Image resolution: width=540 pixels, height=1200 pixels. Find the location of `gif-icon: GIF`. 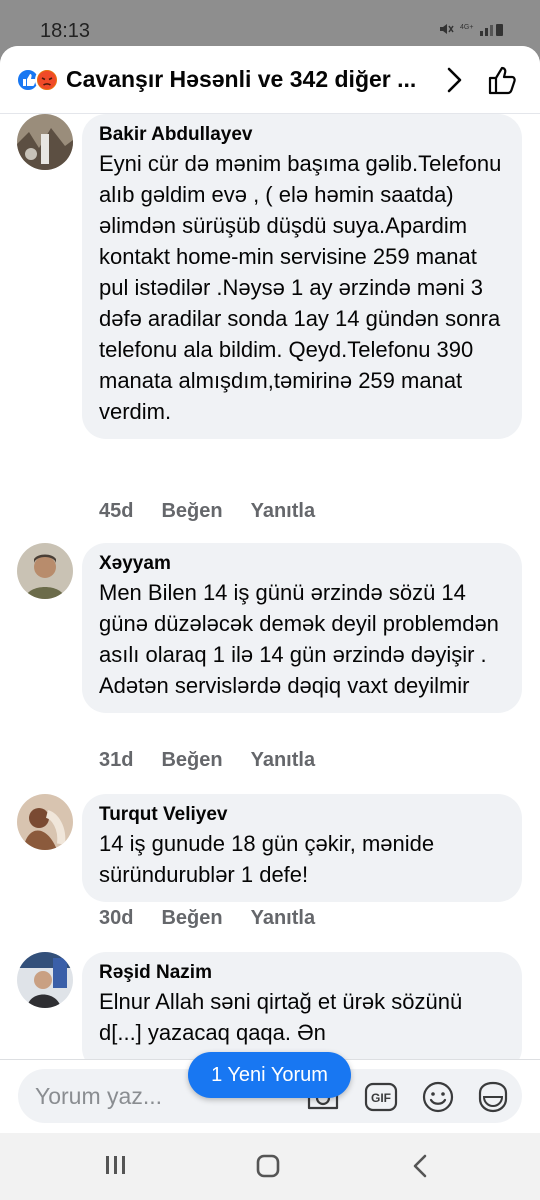

gif-icon: GIF is located at coordinates (381, 1097).